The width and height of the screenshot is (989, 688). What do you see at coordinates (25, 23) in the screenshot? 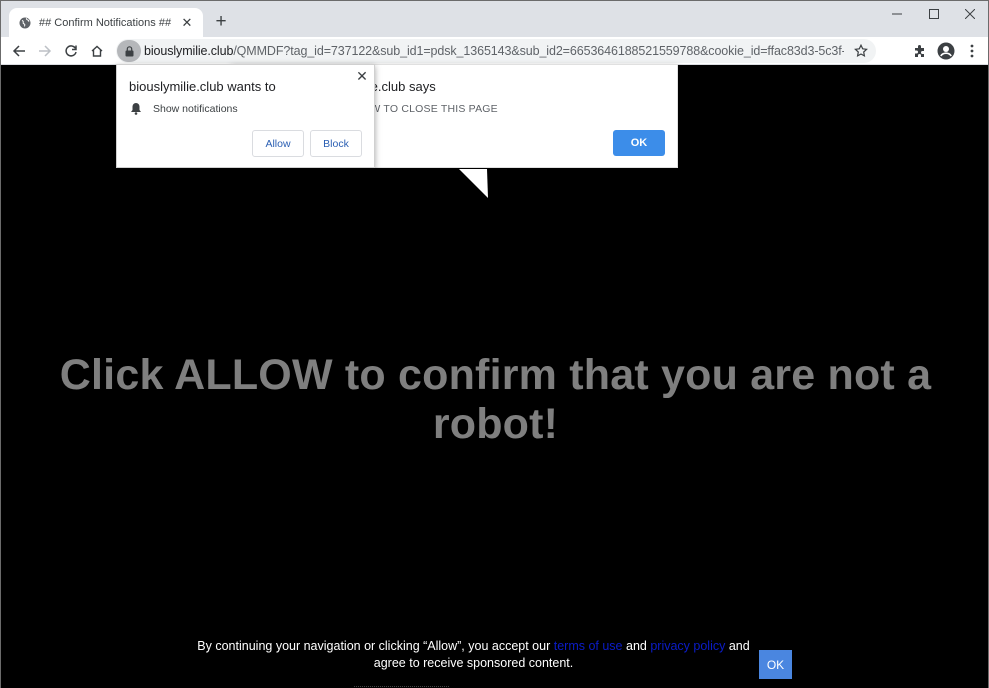
I see `globe-icon` at bounding box center [25, 23].